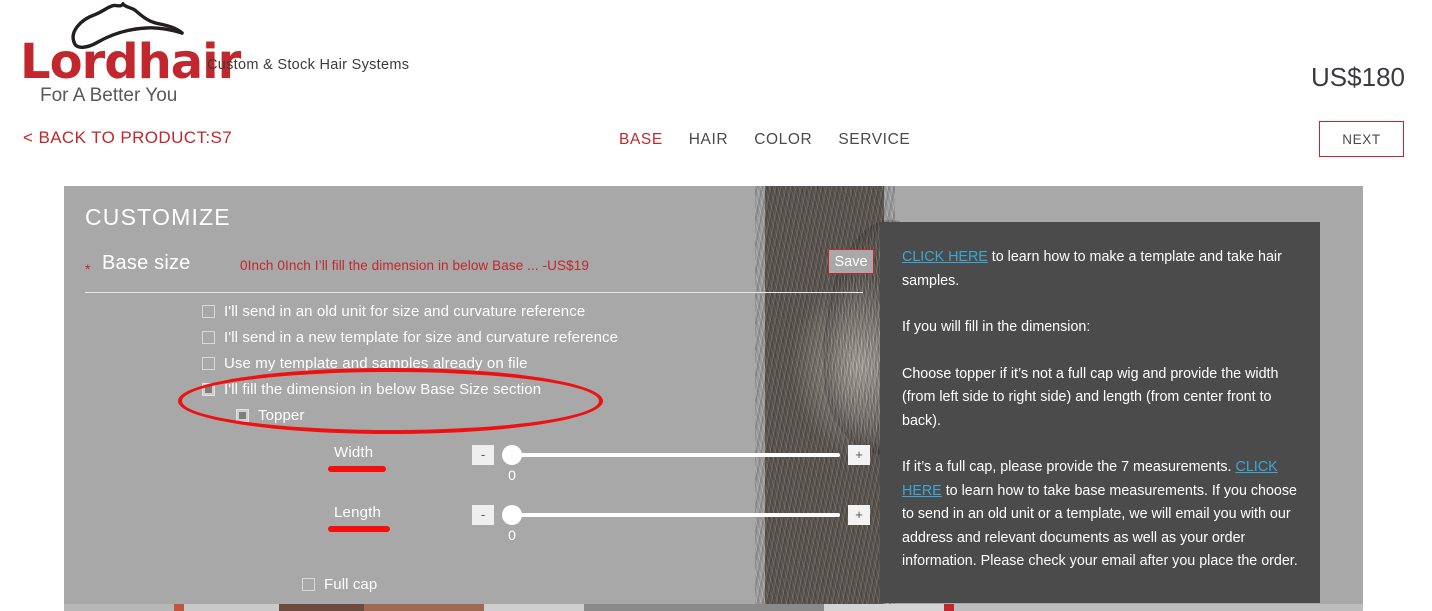  What do you see at coordinates (130, 54) in the screenshot?
I see `brand-logo: Lordhair For A Better You` at bounding box center [130, 54].